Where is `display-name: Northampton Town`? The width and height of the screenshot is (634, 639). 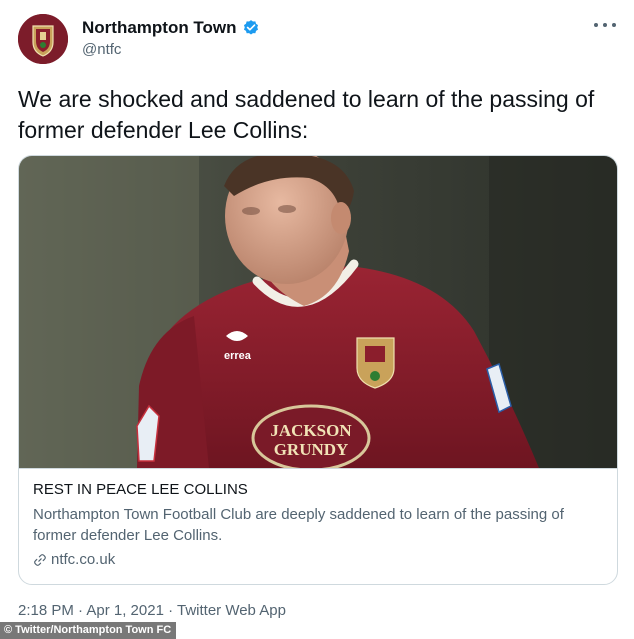 display-name: Northampton Town is located at coordinates (159, 28).